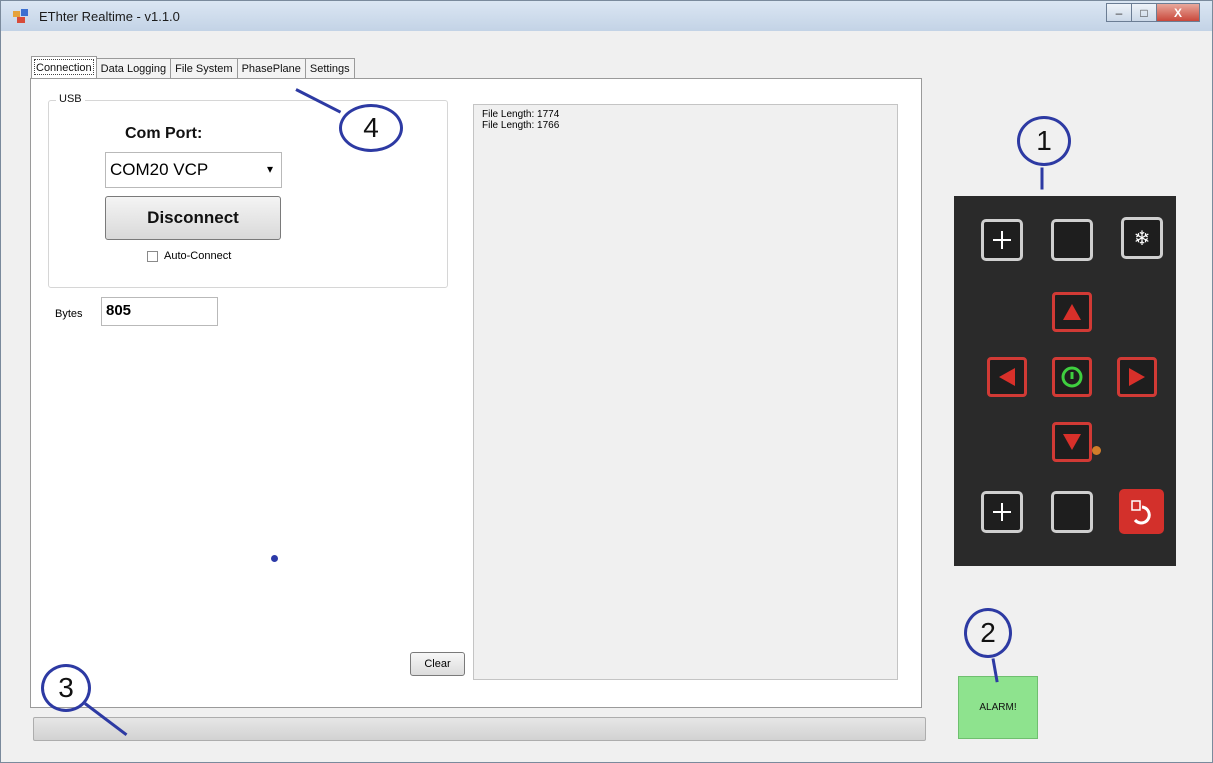 The height and width of the screenshot is (763, 1213). What do you see at coordinates (193, 218) in the screenshot?
I see `disconnect-button: Disconnect` at bounding box center [193, 218].